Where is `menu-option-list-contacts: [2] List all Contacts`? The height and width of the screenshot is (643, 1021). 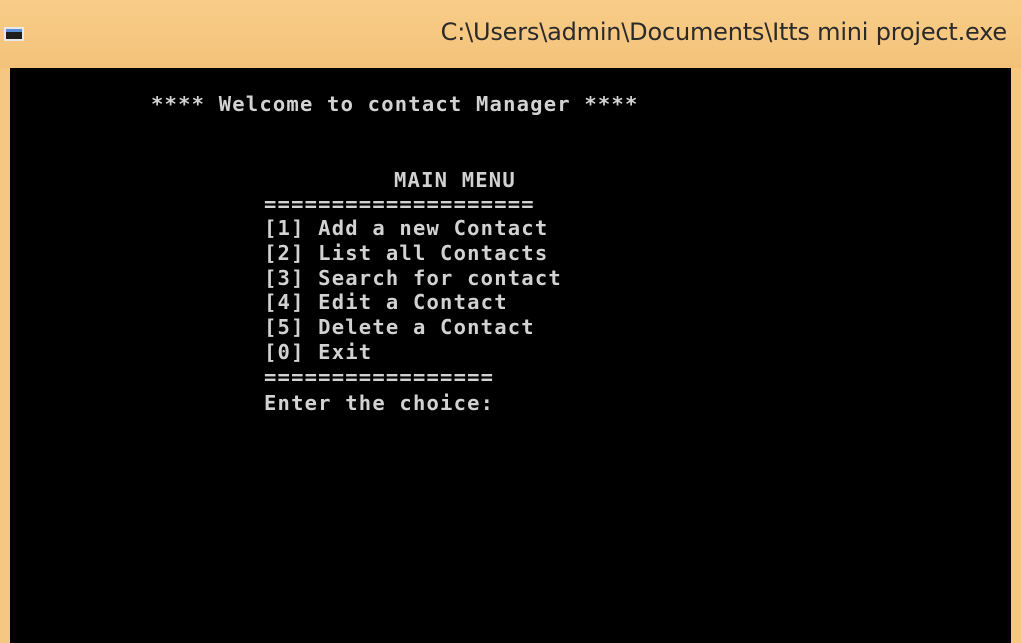 menu-option-list-contacts: [2] List all Contacts is located at coordinates (406, 252).